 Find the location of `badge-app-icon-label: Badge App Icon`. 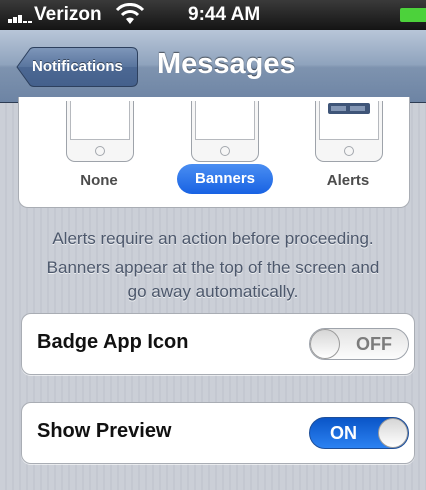

badge-app-icon-label: Badge App Icon is located at coordinates (113, 342).